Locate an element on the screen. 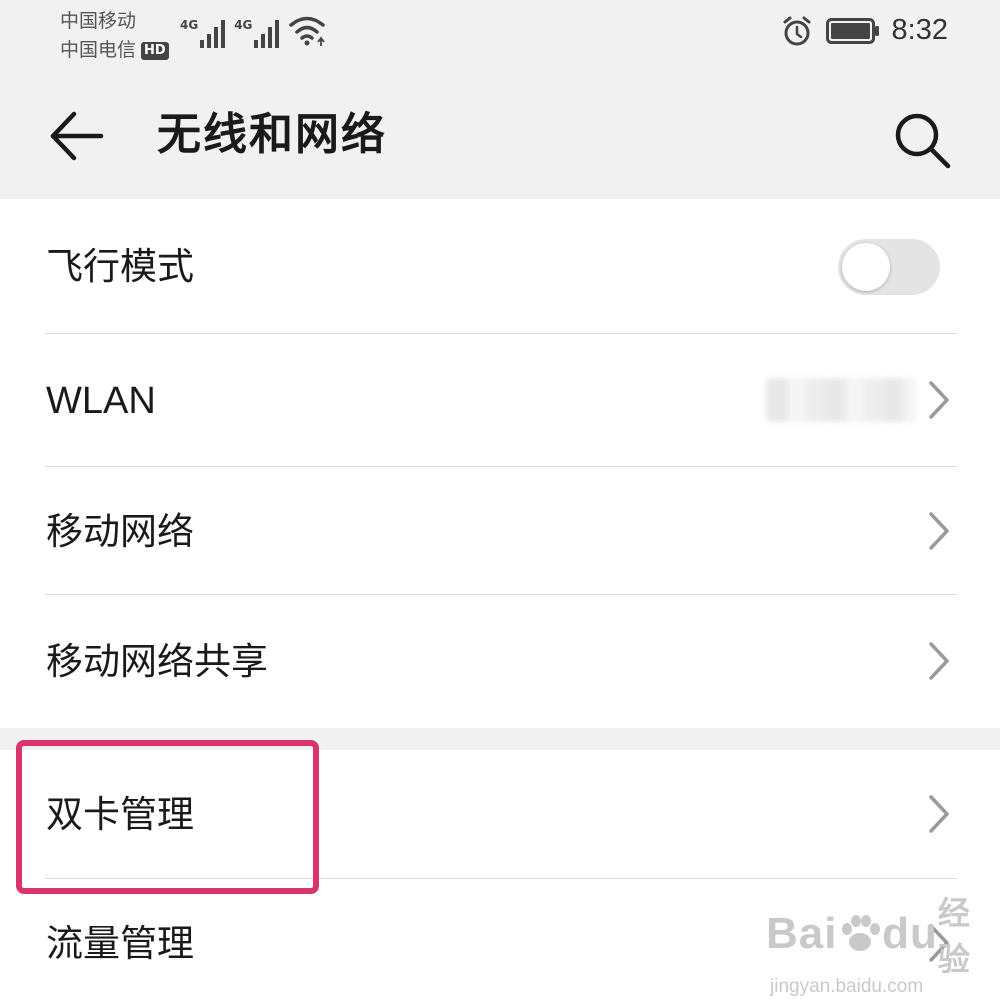  status-right: 8:32 is located at coordinates (865, 30).